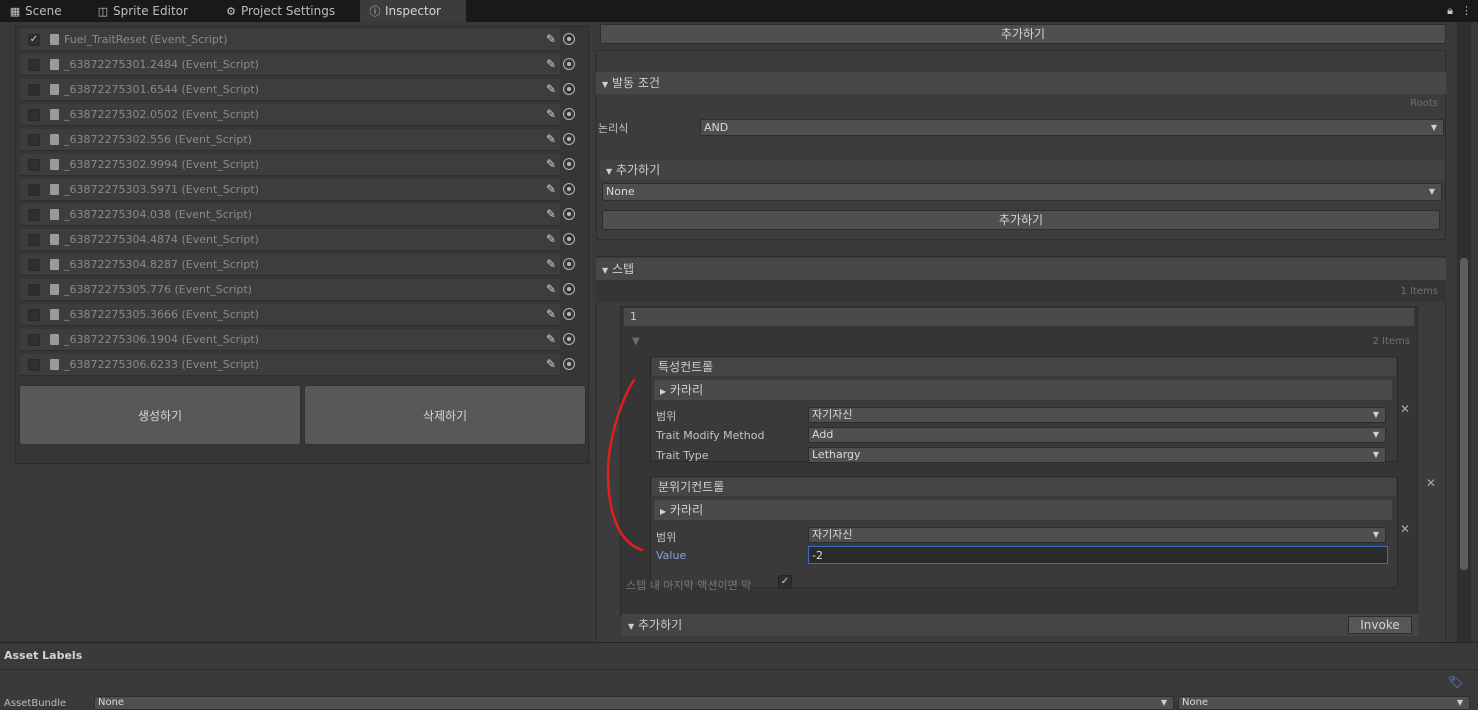  I want to click on trait-character-foldout: ▶ 카라리, so click(1023, 390).